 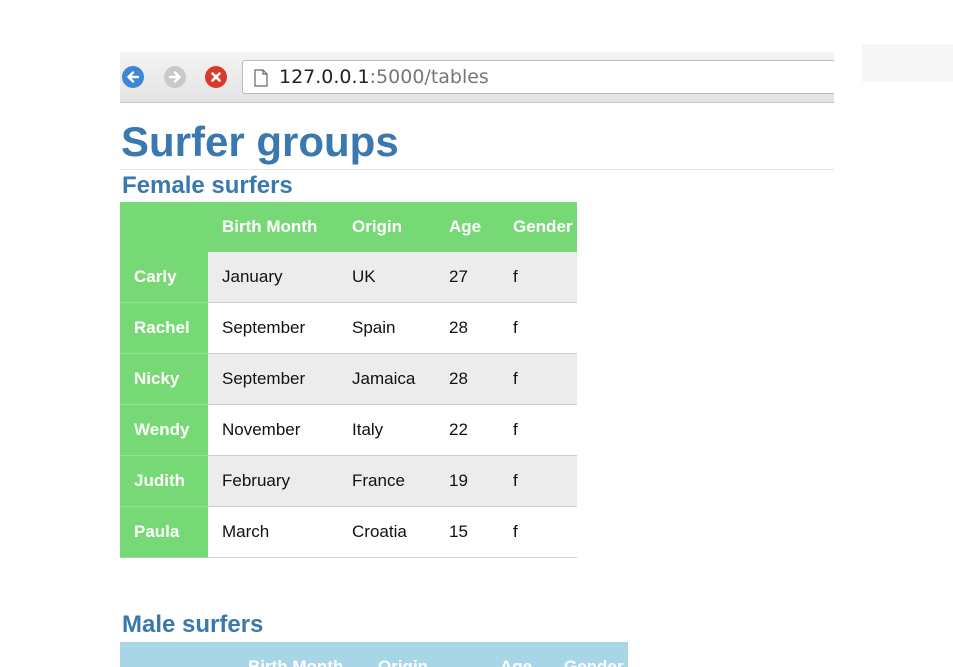 I want to click on url-port-path: :5000/tables, so click(x=429, y=77).